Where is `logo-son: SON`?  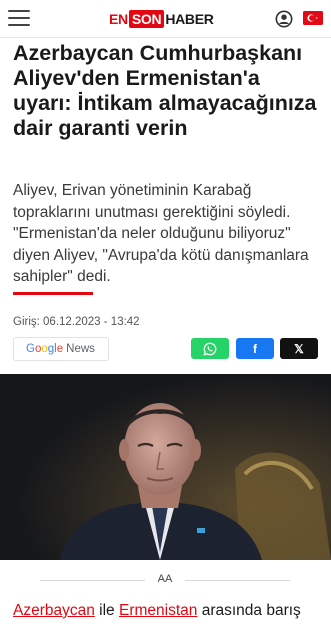
logo-son: SON is located at coordinates (146, 19).